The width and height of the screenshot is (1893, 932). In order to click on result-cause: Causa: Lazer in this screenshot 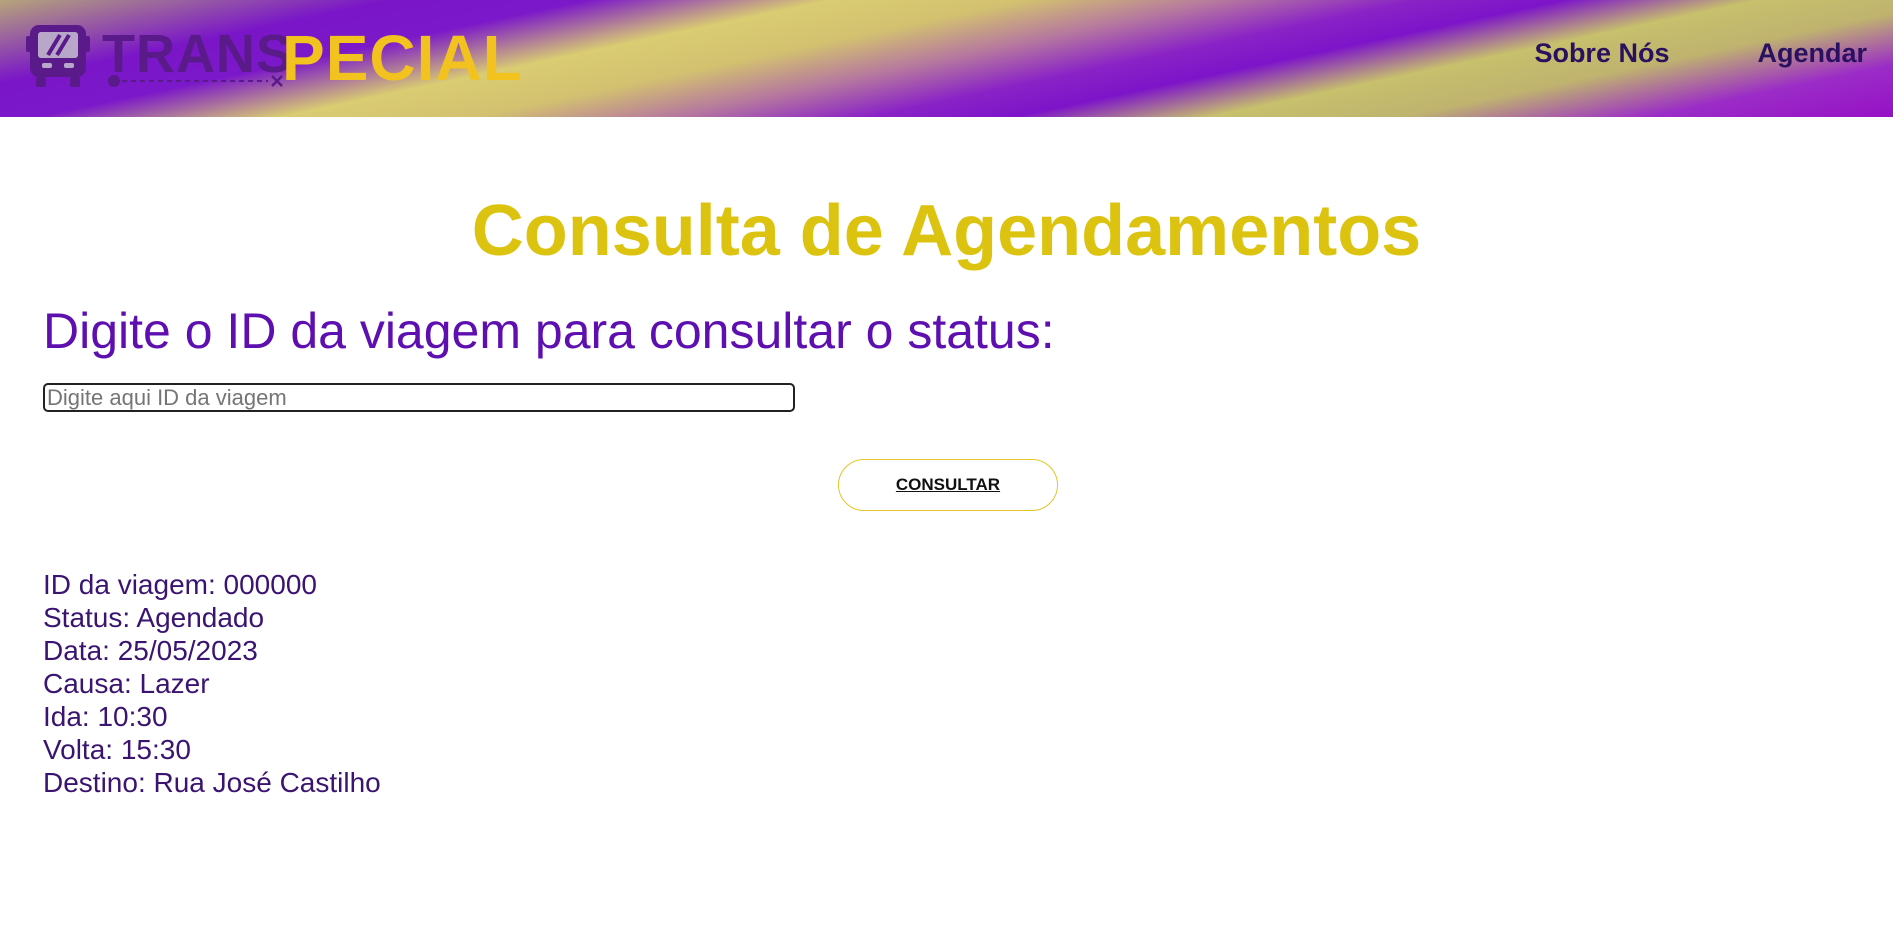, I will do `click(126, 683)`.